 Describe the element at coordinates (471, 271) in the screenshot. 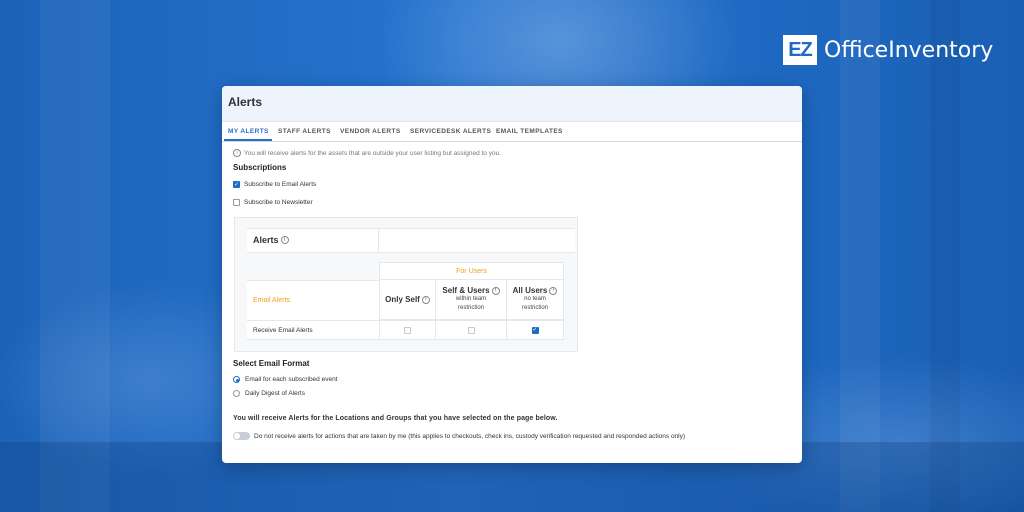

I see `for-users-group-header: For Users` at that location.